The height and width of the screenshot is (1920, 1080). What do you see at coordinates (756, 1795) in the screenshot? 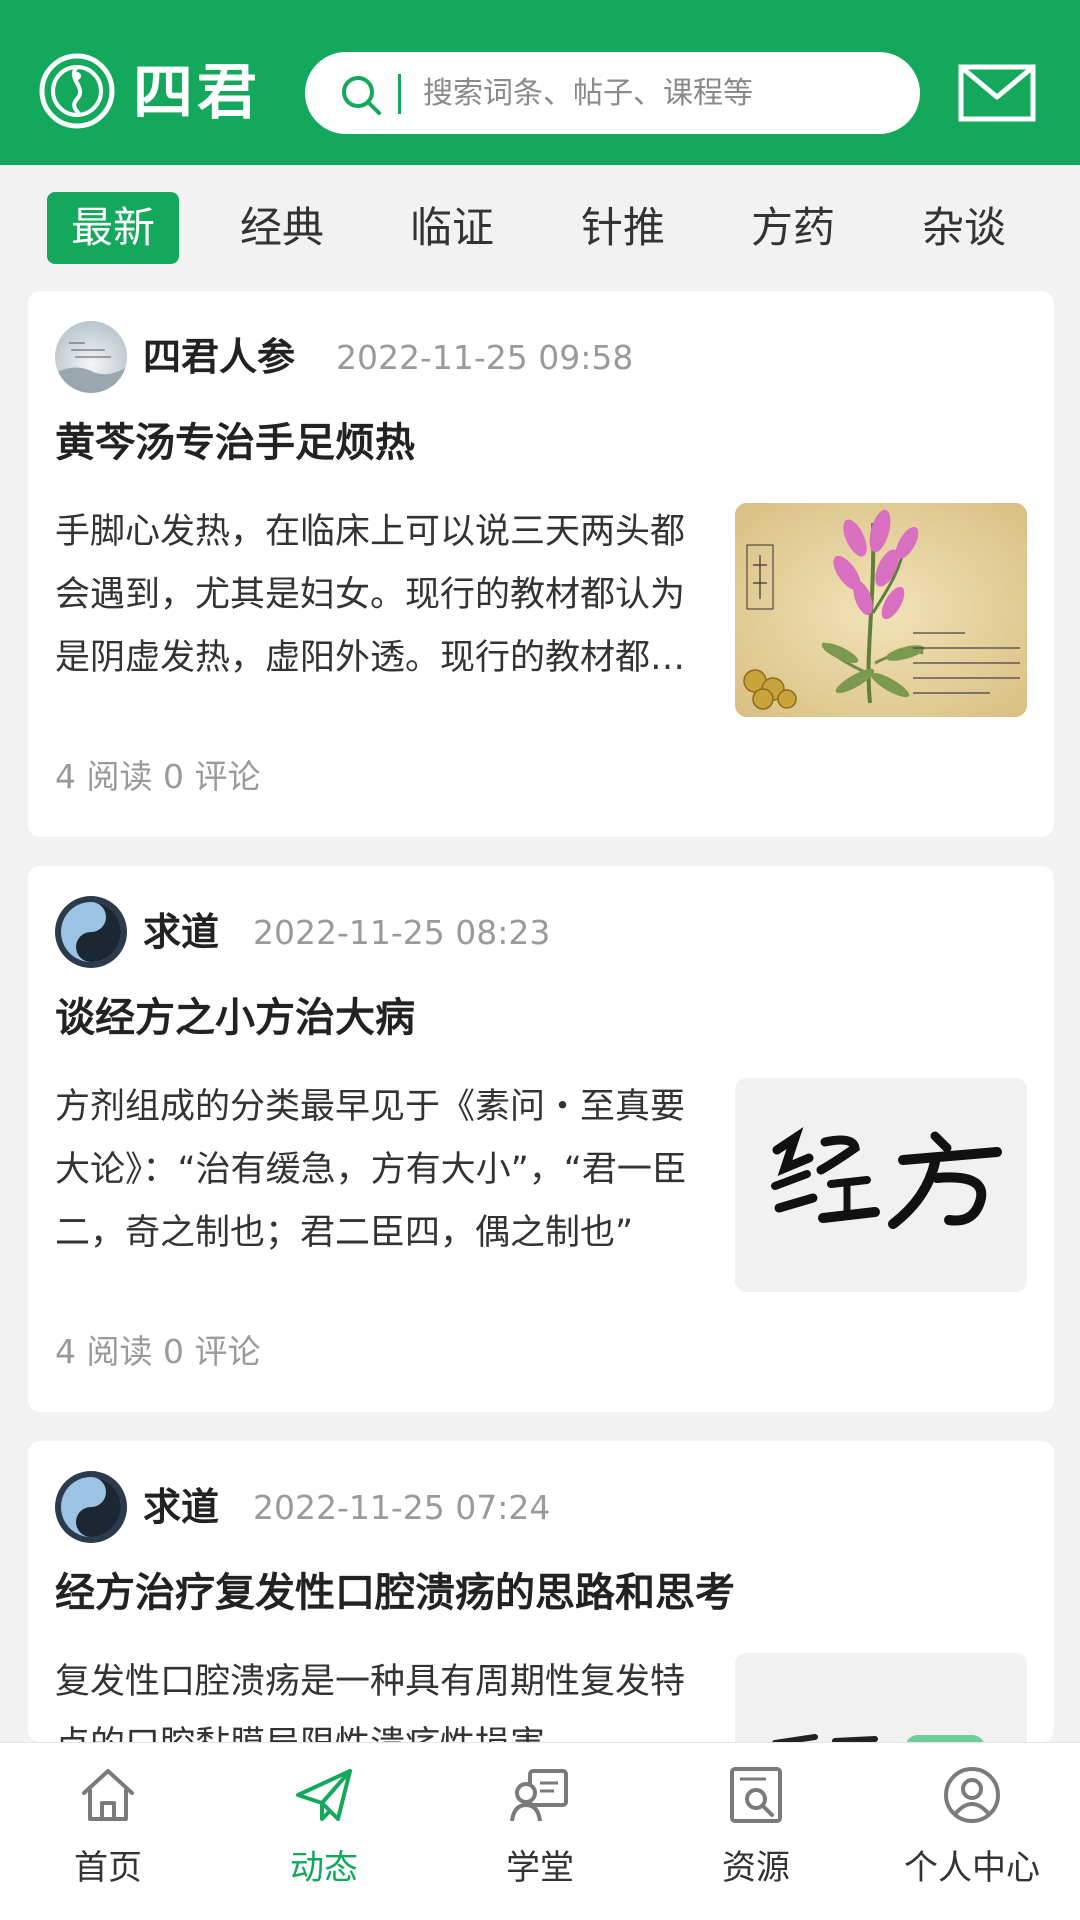
I see `resource-search-icon` at bounding box center [756, 1795].